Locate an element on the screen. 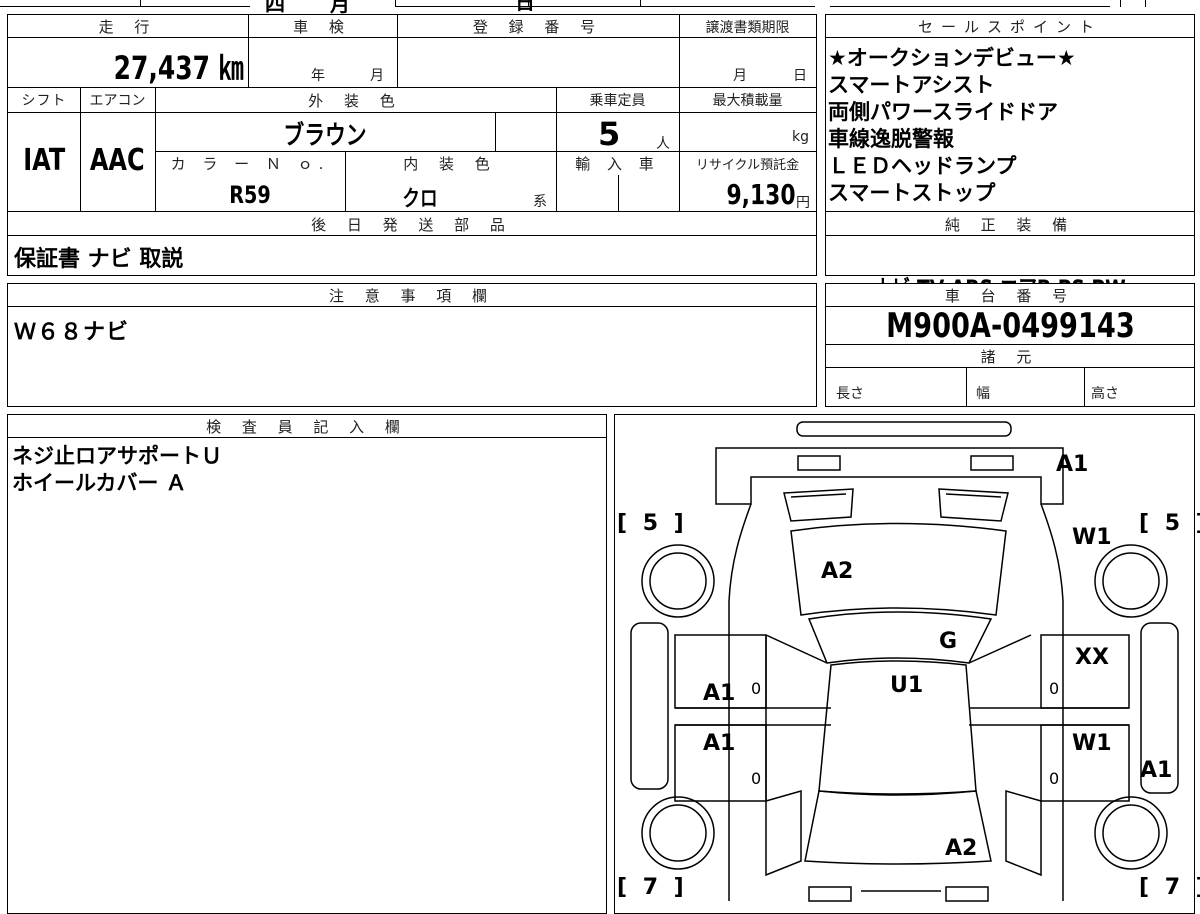 This screenshot has width=1200, height=914. shift-value: IAT is located at coordinates (43, 160).